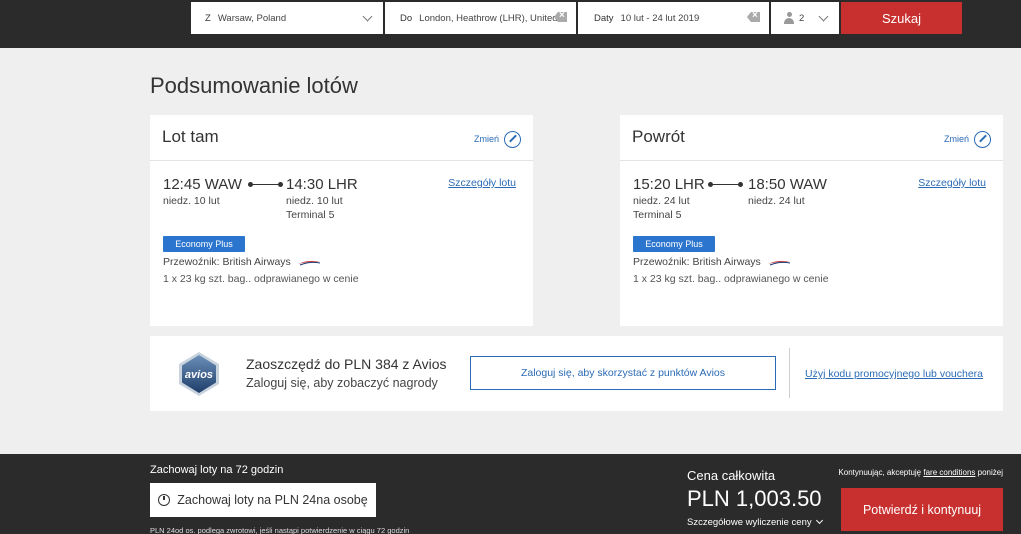  I want to click on passengers-value: 2, so click(802, 18).